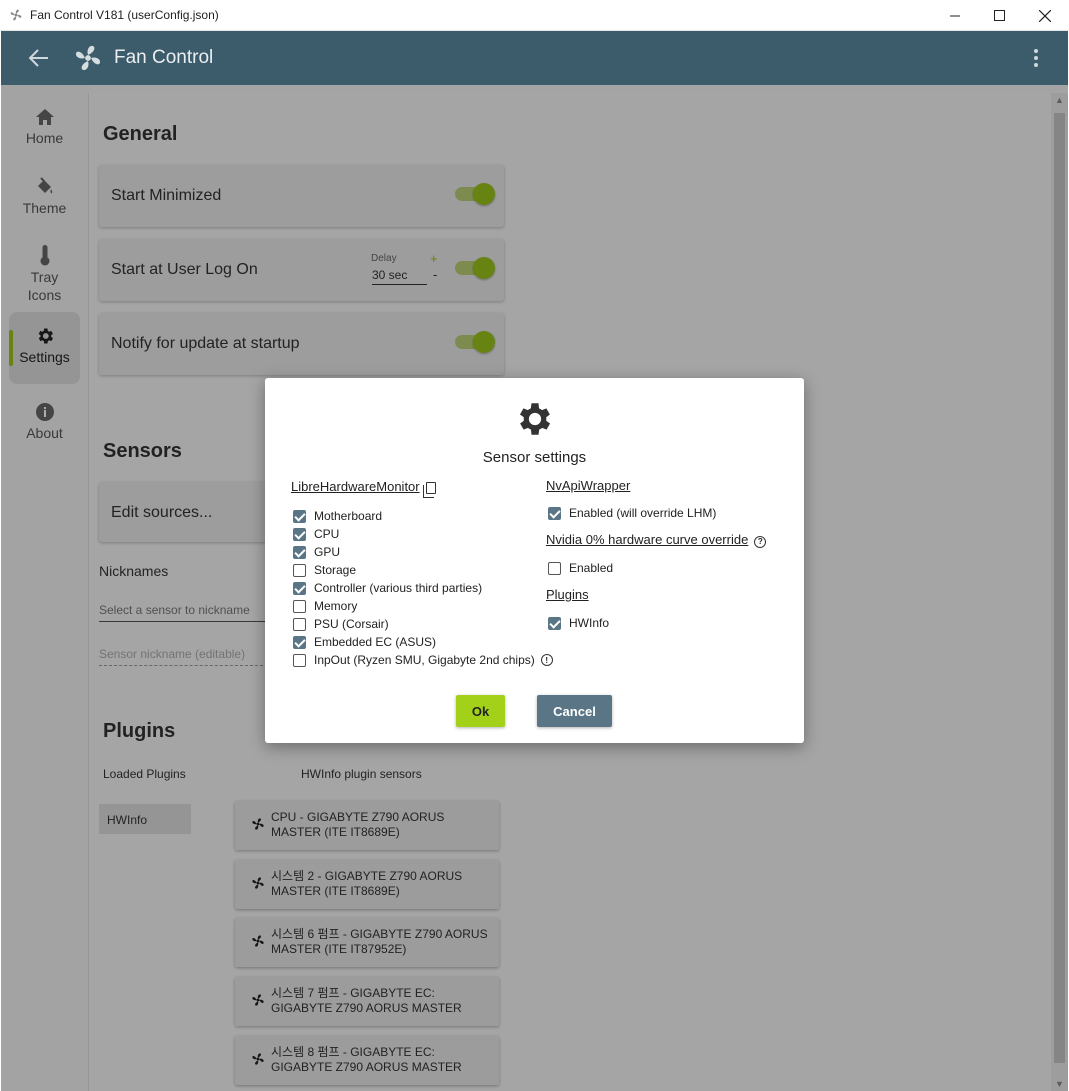 This screenshot has width=1069, height=1091. I want to click on window-title: Fan Control V181 (userConfig.json), so click(124, 15).